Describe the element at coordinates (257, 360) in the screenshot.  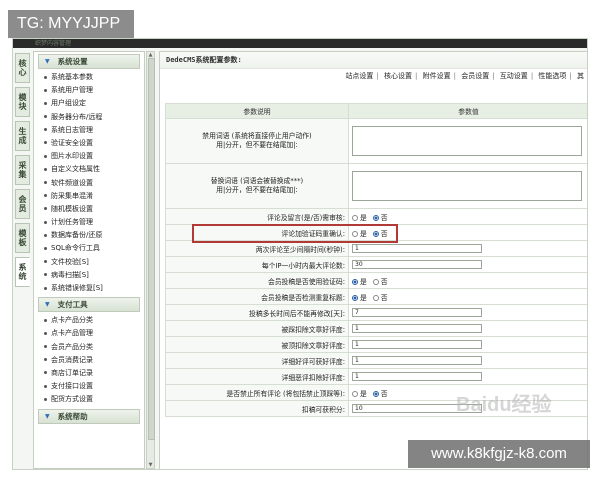
I see `row-label: 详细好评可获好评度:` at that location.